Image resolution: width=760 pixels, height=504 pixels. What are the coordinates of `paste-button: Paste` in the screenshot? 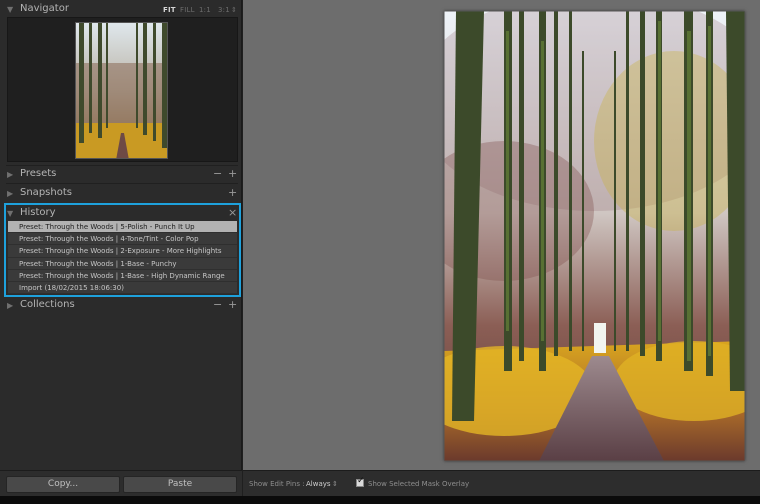 It's located at (180, 484).